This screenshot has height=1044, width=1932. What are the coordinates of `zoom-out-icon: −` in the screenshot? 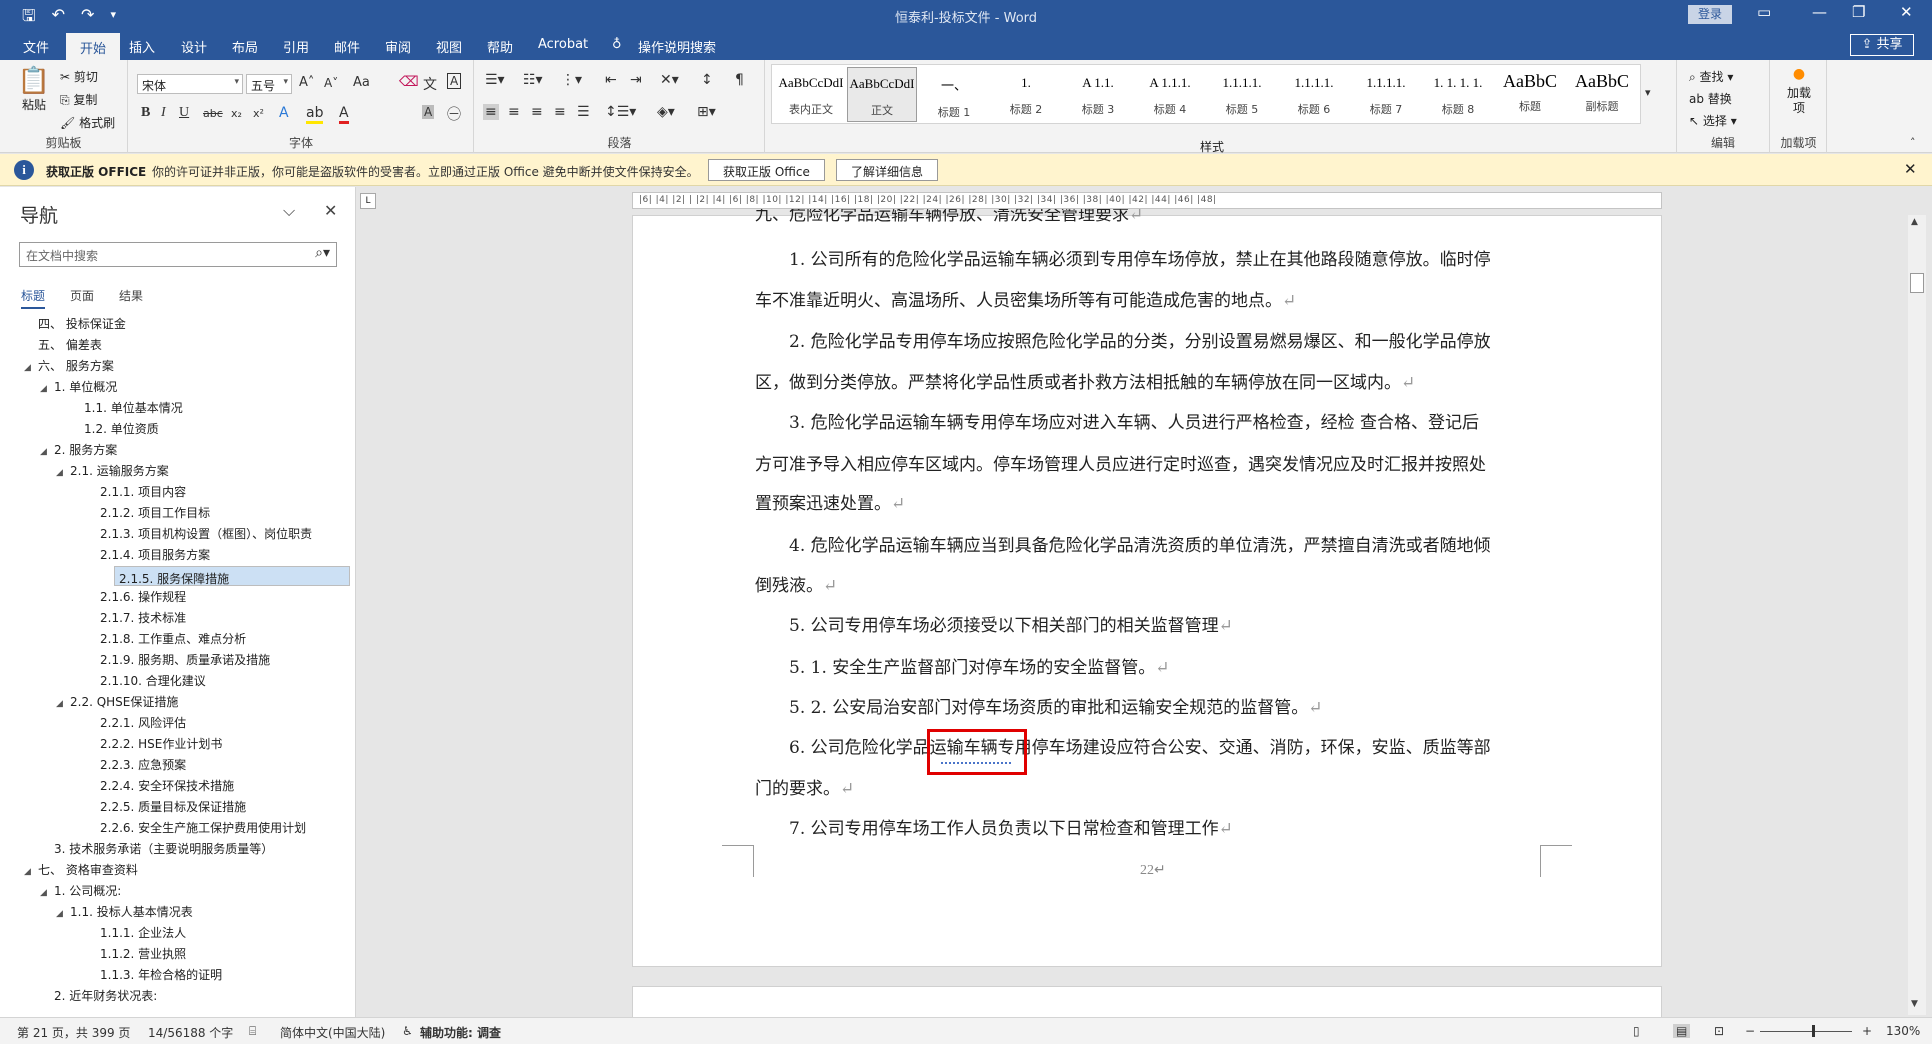 It's located at (1750, 1031).